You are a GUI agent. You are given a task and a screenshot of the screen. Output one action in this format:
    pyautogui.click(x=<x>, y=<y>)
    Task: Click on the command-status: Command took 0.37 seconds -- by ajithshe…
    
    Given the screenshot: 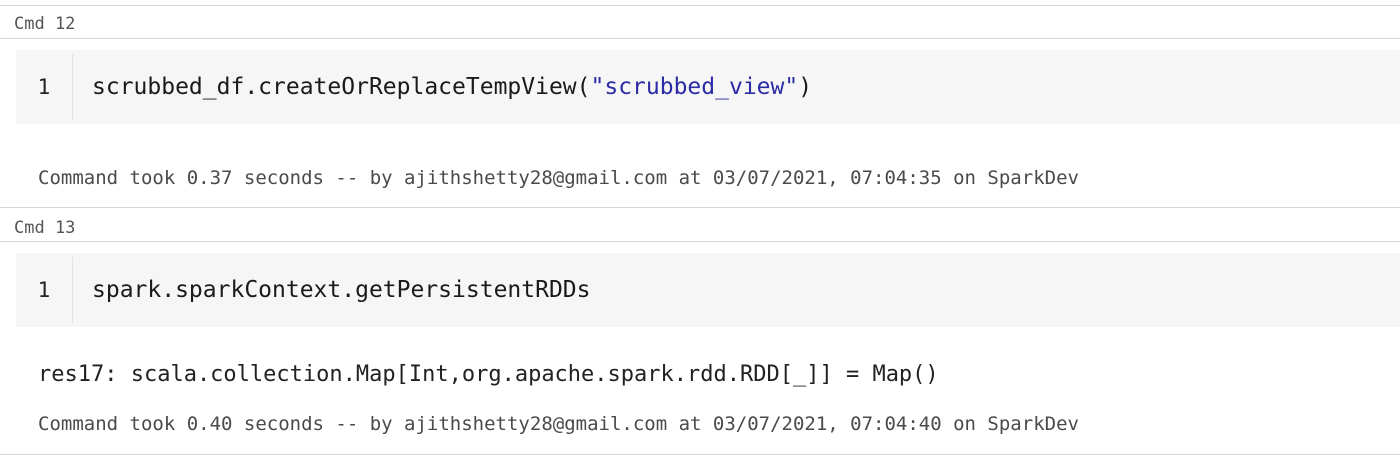 What is the action you would take?
    pyautogui.click(x=558, y=178)
    